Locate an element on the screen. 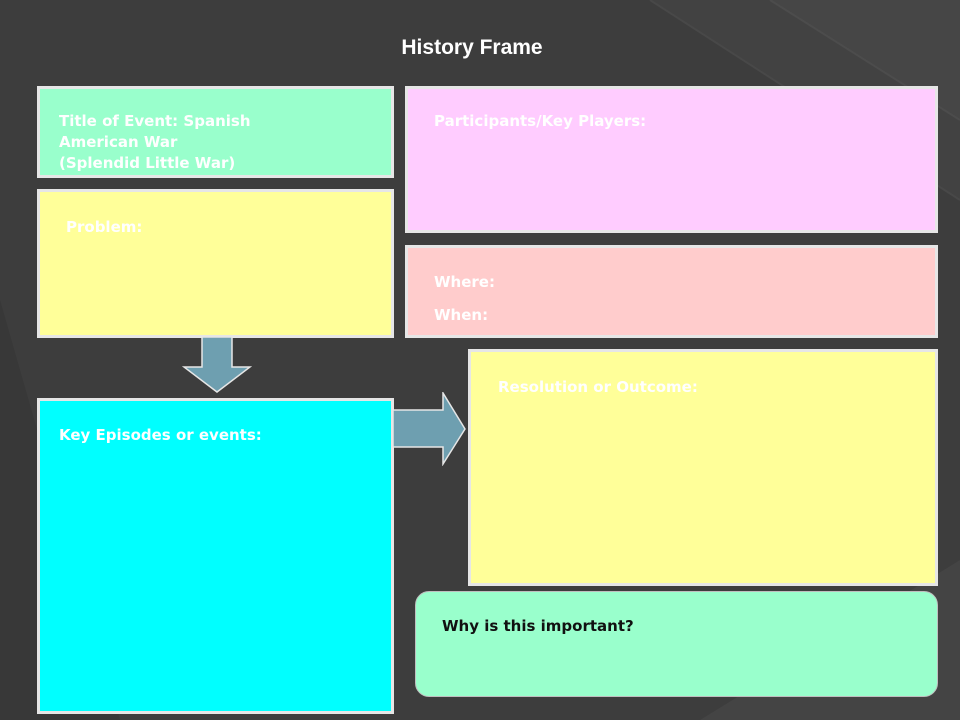 This screenshot has height=720, width=960. where-label: Where: is located at coordinates (464, 282).